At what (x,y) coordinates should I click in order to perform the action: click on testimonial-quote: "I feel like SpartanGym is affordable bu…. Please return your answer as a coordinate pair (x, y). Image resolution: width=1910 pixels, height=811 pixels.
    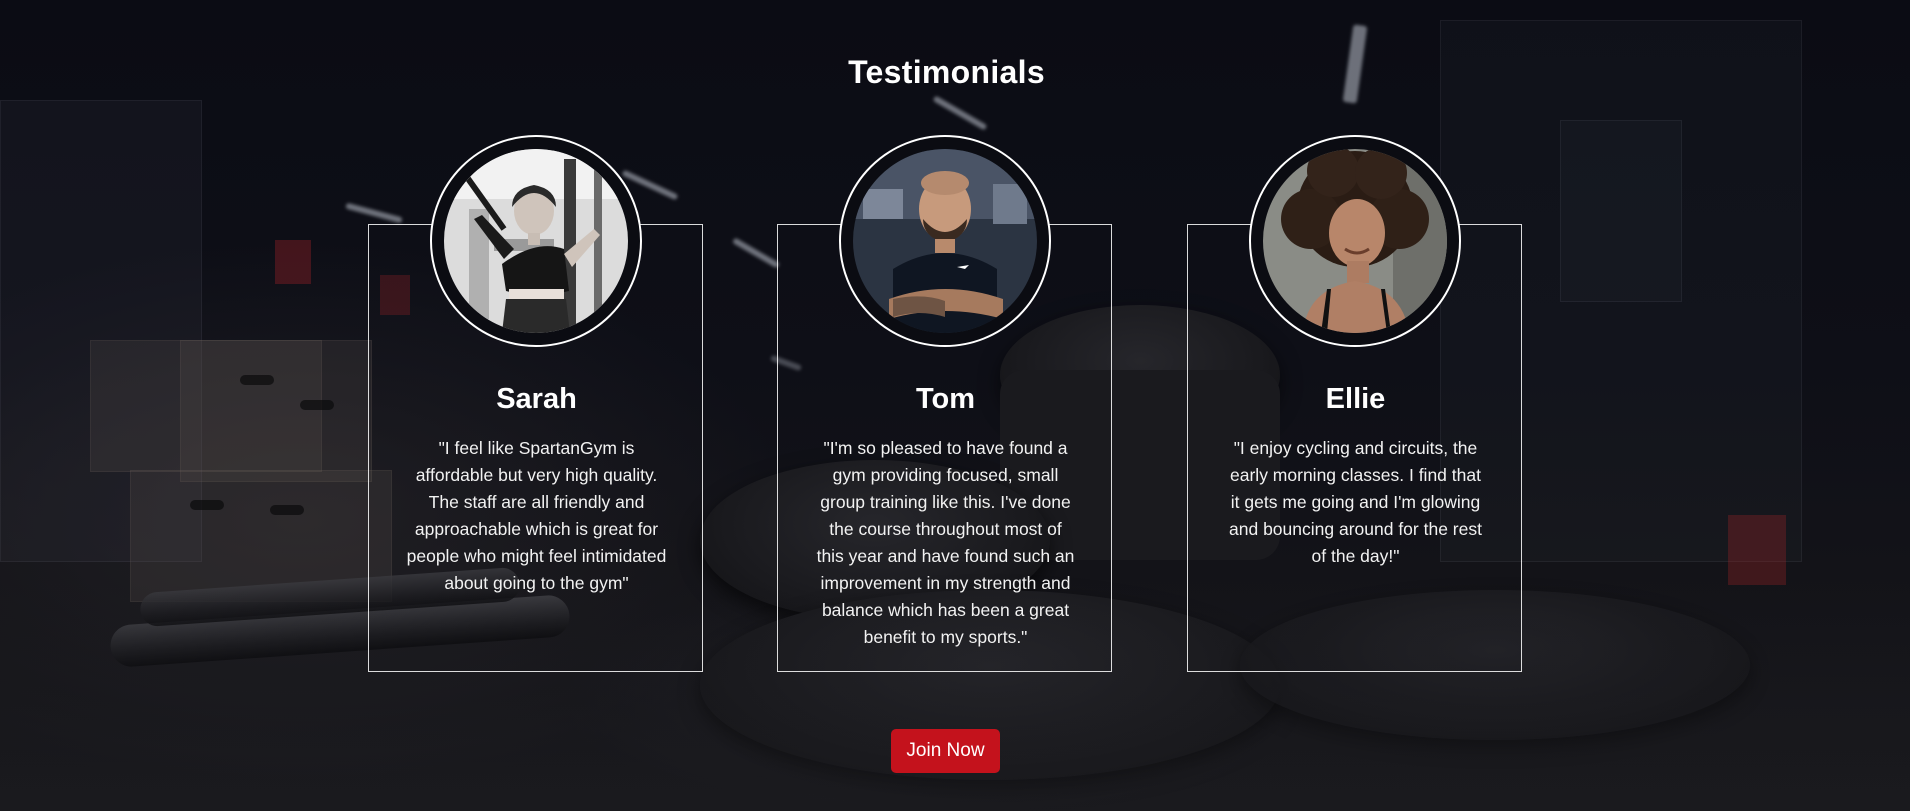
    Looking at the image, I should click on (536, 515).